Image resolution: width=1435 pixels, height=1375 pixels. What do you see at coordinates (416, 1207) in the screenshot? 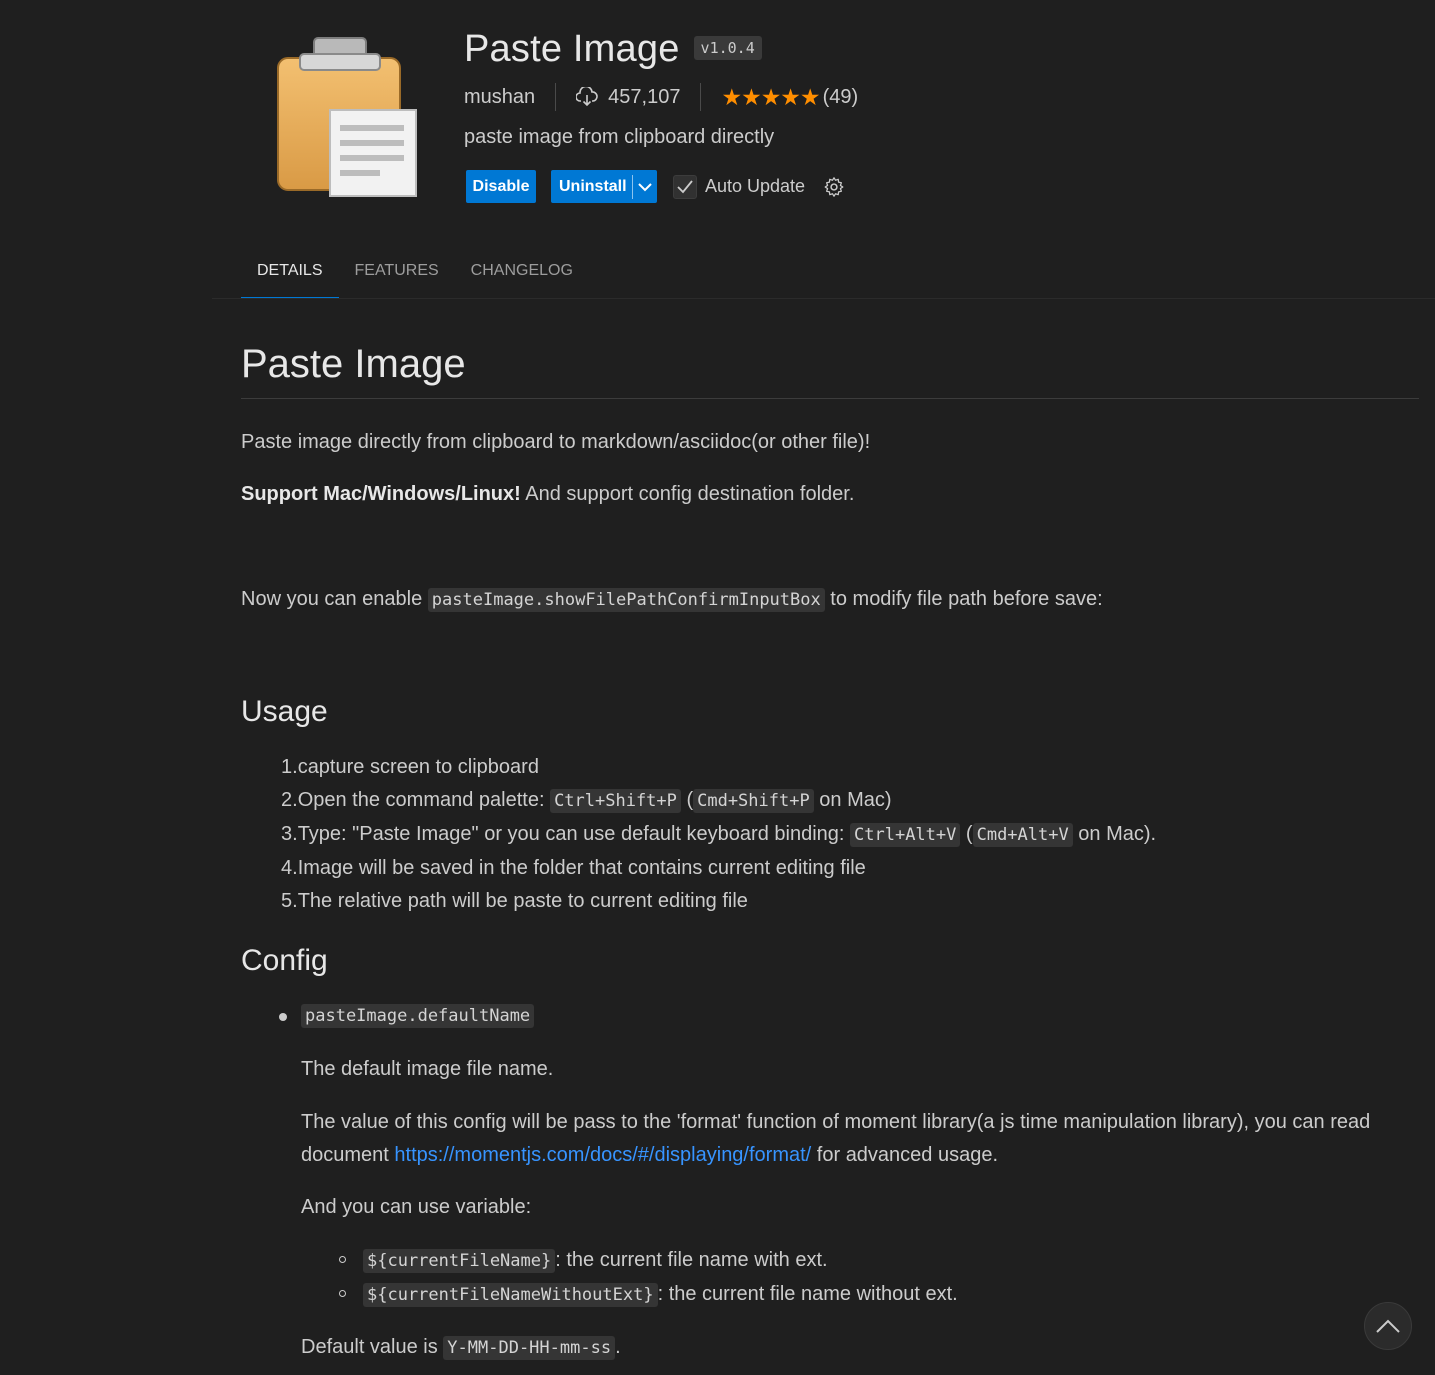
I see `config-variables-intro: And you can use variable:` at bounding box center [416, 1207].